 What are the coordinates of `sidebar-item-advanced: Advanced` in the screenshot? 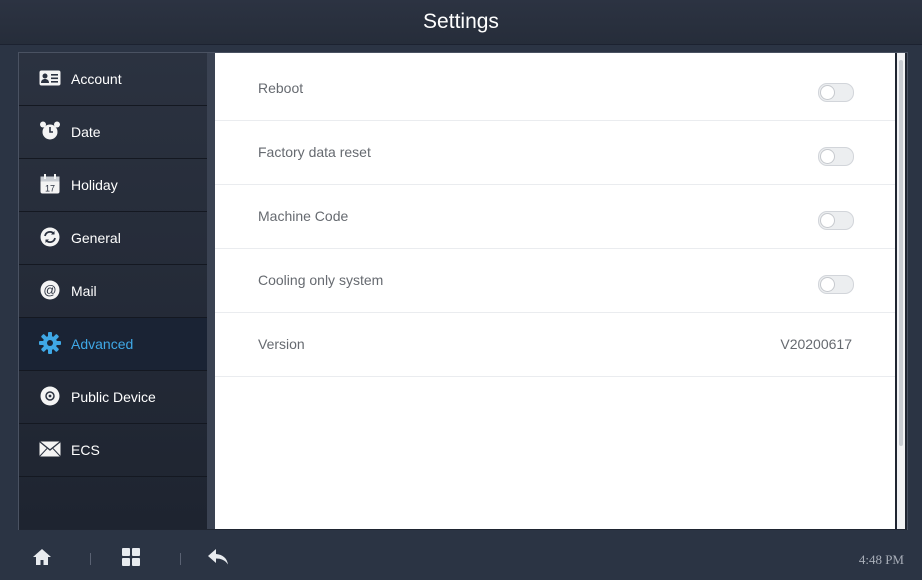 It's located at (113, 344).